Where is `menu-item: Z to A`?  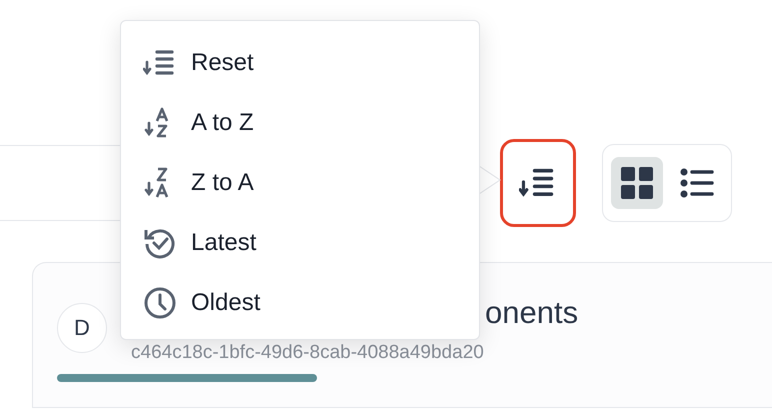
menu-item: Z to A is located at coordinates (300, 183).